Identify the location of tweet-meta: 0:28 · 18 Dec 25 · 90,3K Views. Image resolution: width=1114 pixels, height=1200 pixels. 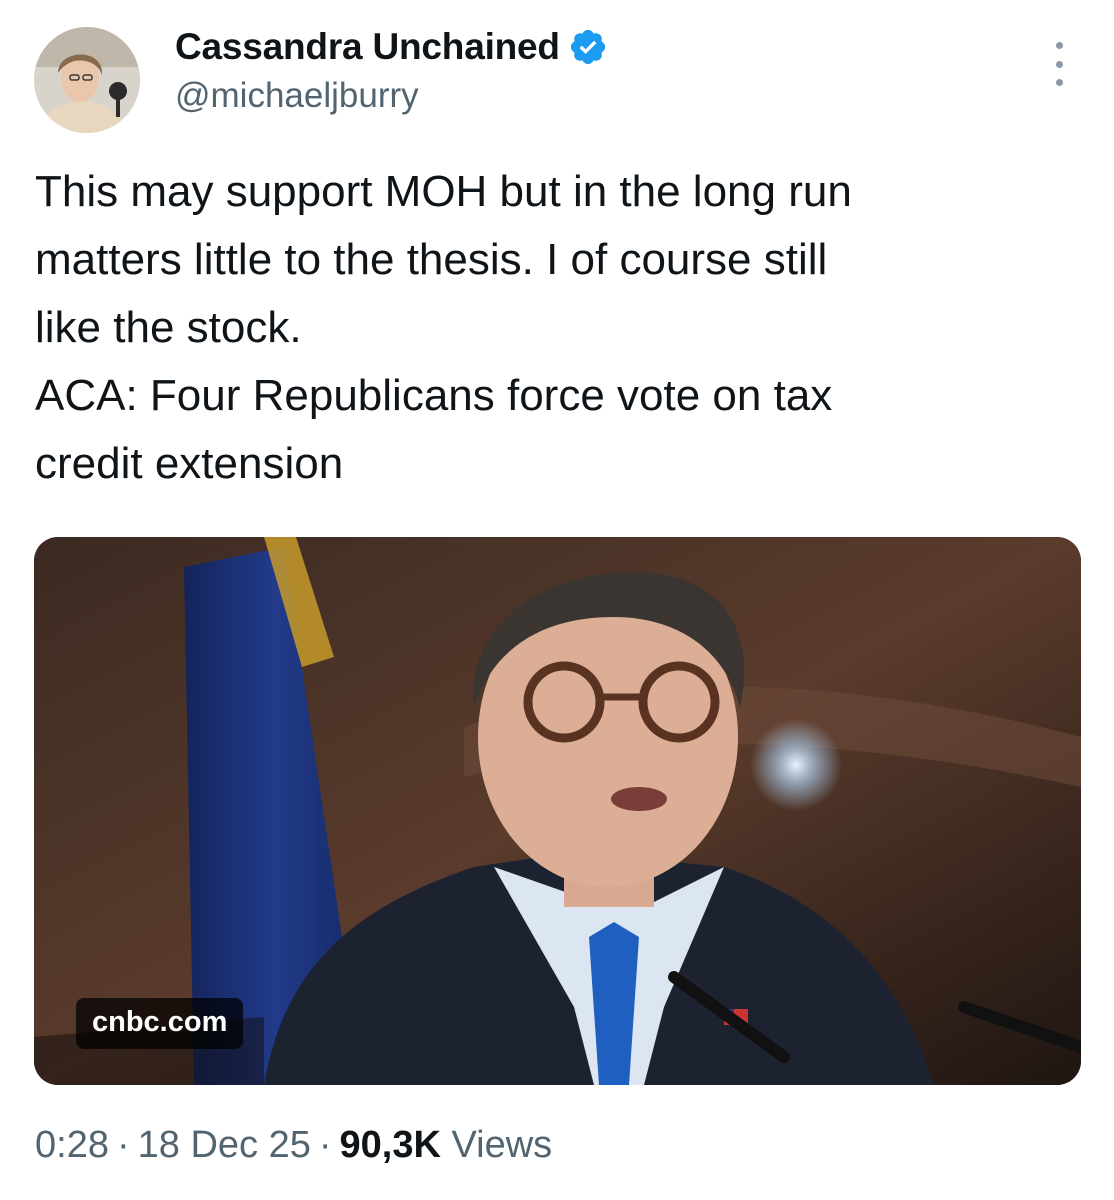
(293, 1145).